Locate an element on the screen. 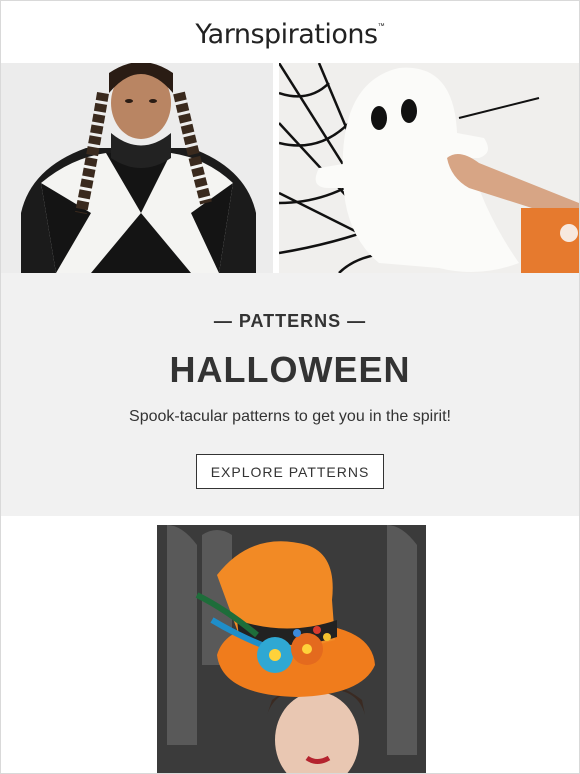 This screenshot has height=774, width=580. section-title: HALLOWEEN is located at coordinates (290, 369).